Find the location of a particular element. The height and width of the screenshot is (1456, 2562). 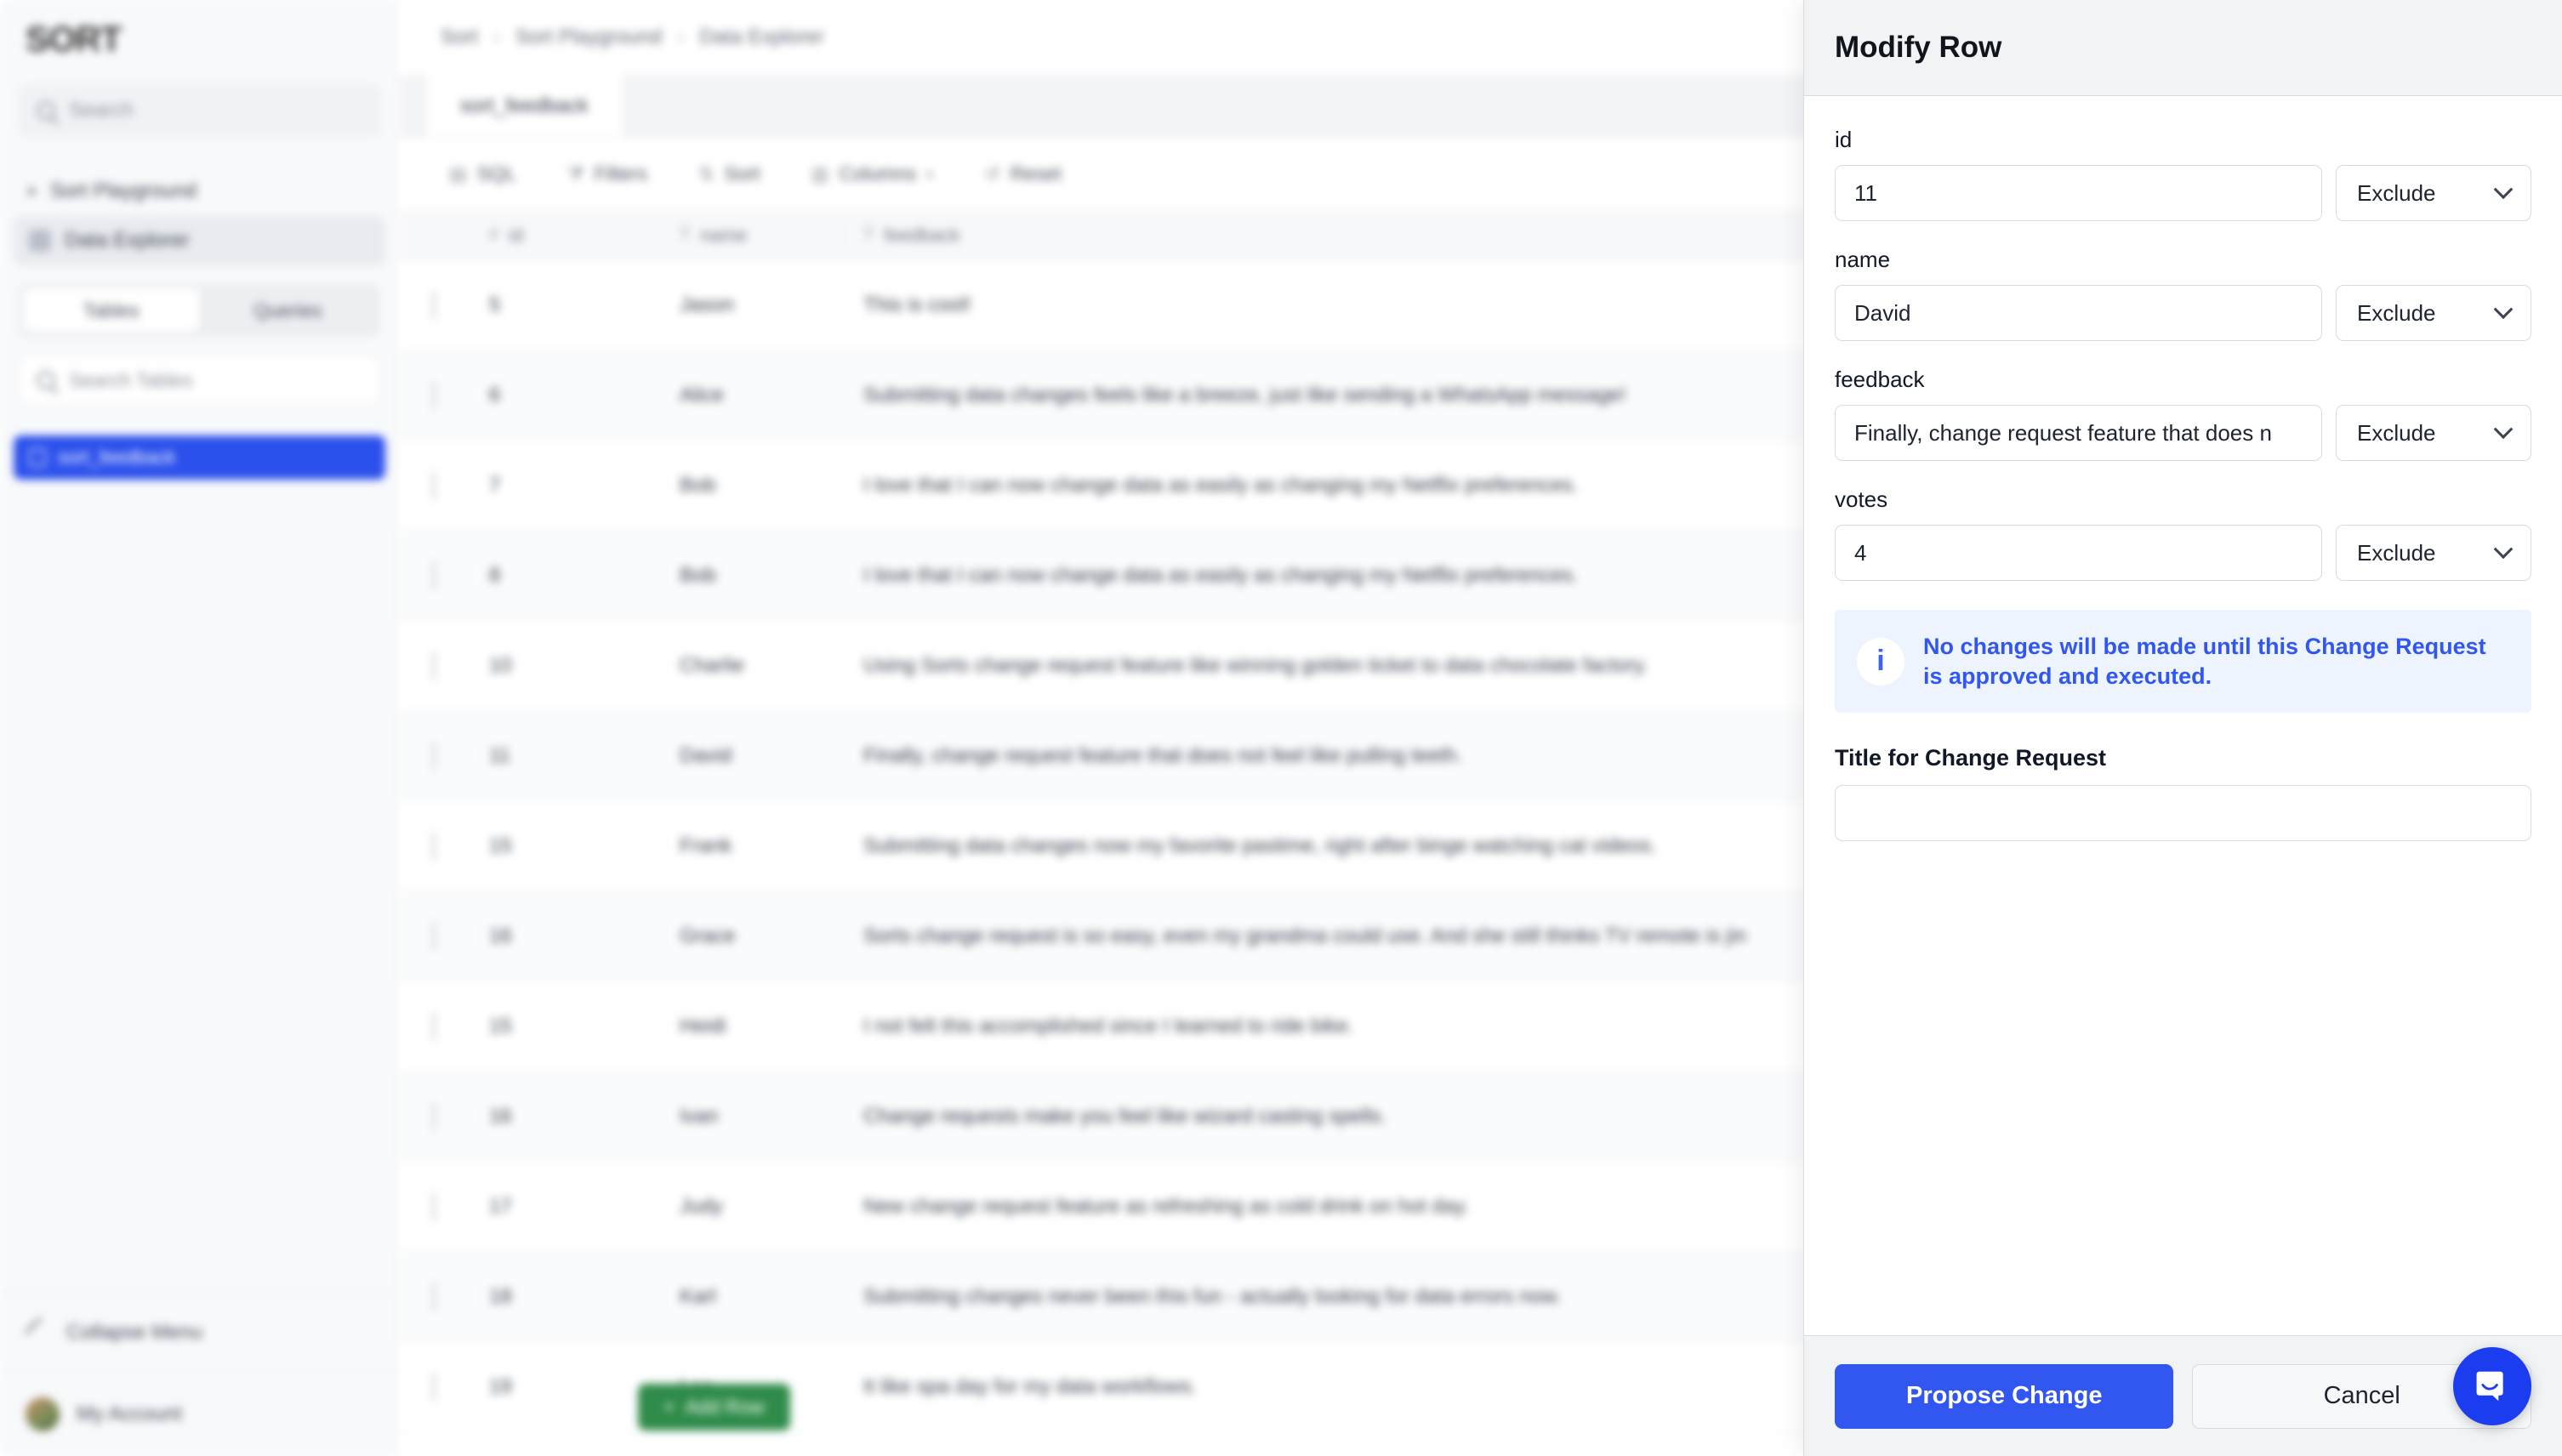

sidebar-table-sort-feedback: sort_feedback is located at coordinates (199, 457).